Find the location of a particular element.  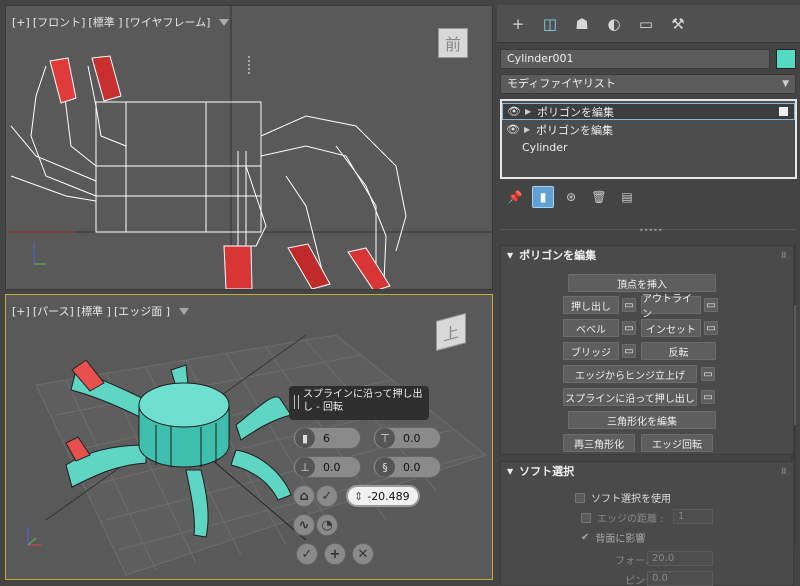

trash-icon: 🗑 is located at coordinates (599, 197).